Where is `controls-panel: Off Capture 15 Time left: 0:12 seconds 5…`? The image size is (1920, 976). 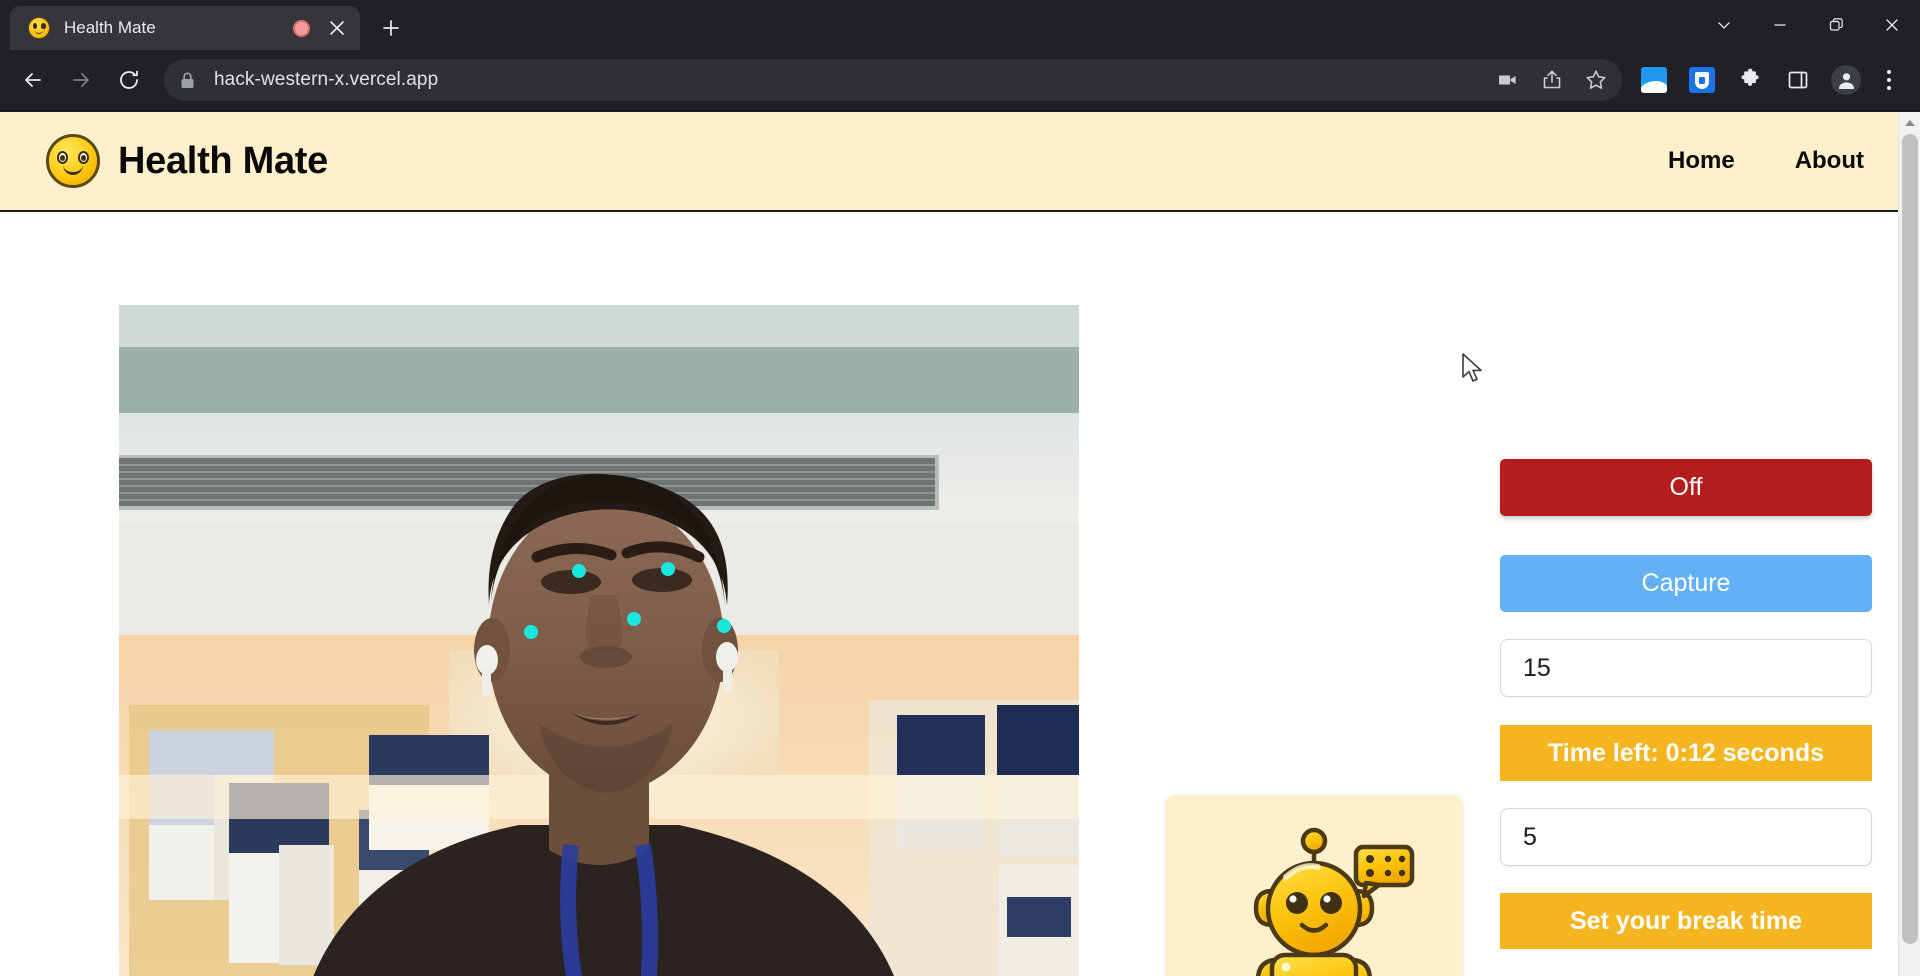 controls-panel: Off Capture 15 Time left: 0:12 seconds 5… is located at coordinates (1686, 580).